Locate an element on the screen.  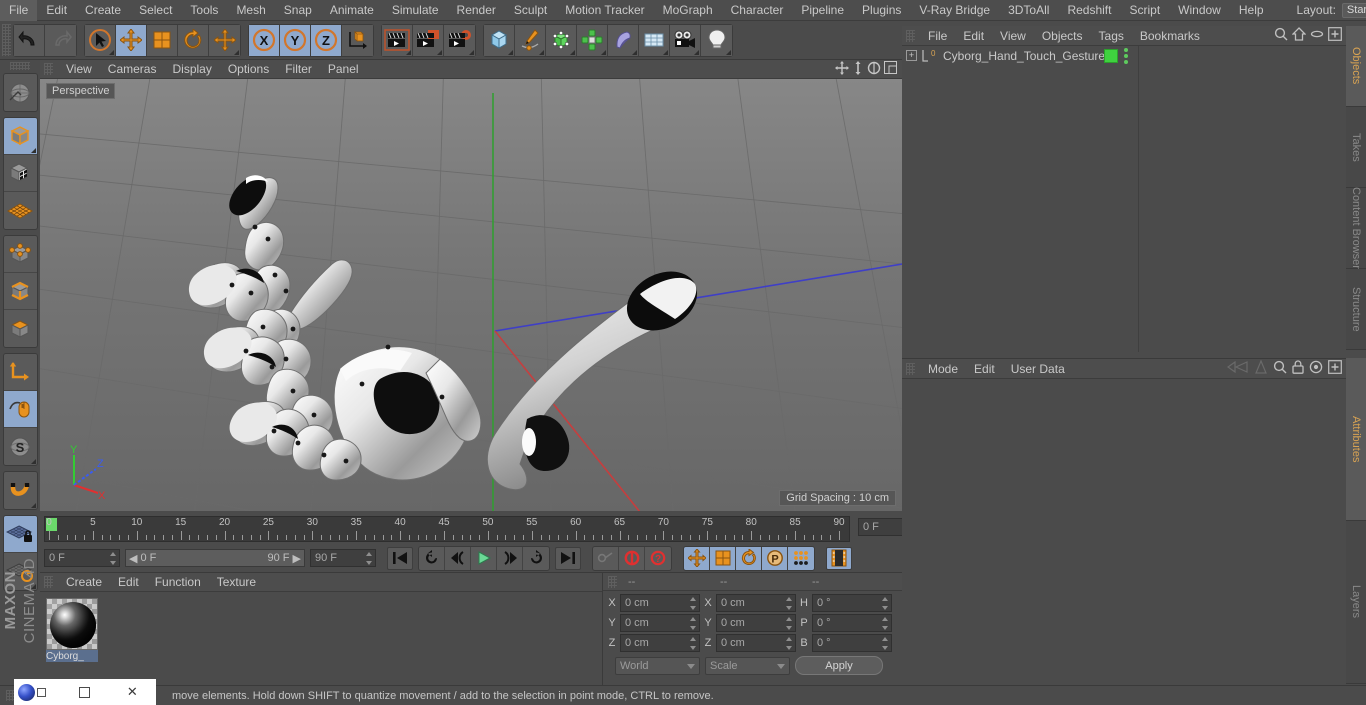
autokey-button is located at coordinates (606, 558).